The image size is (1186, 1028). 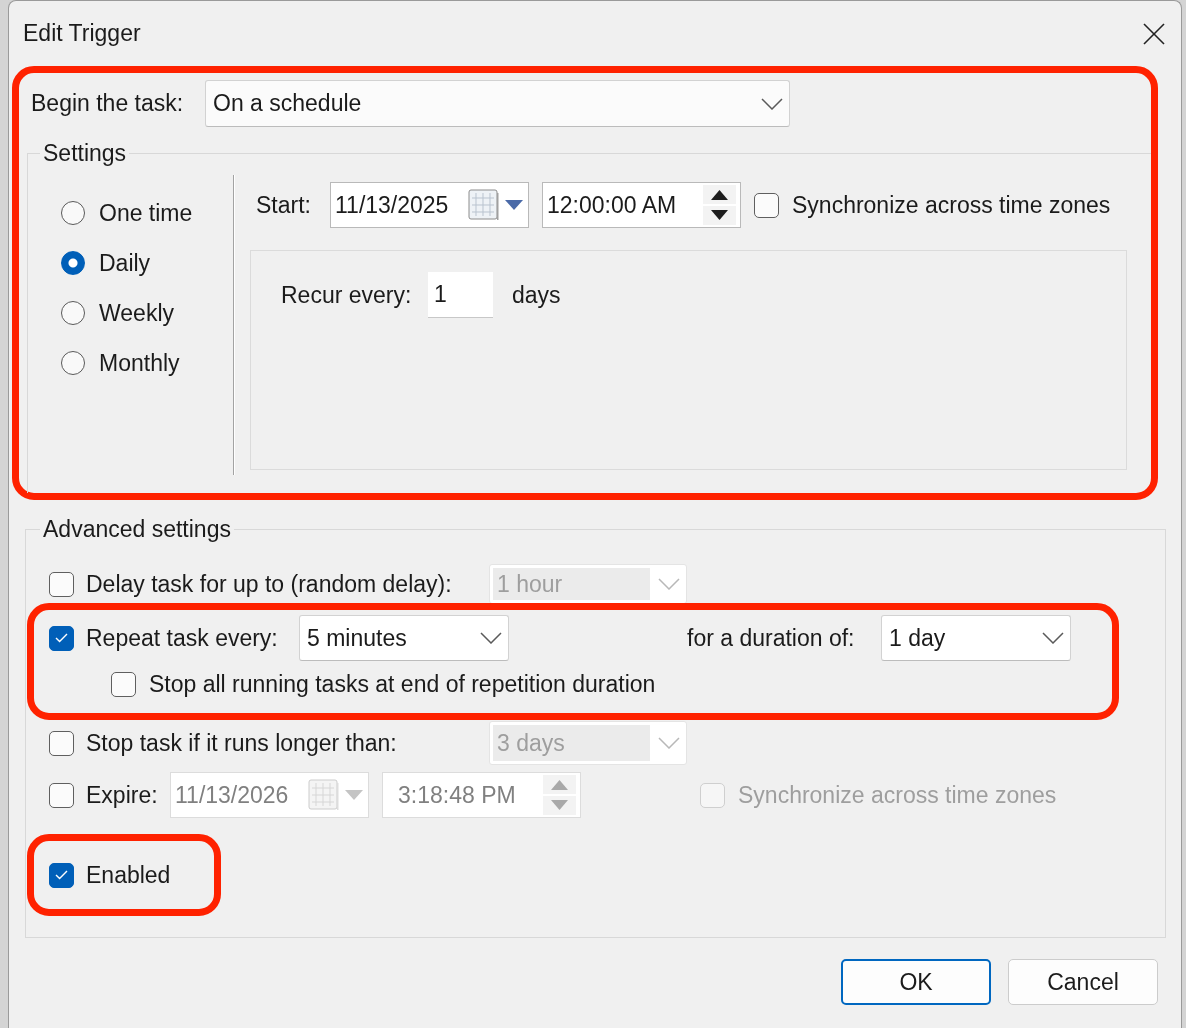 What do you see at coordinates (1154, 33) in the screenshot?
I see `close-icon` at bounding box center [1154, 33].